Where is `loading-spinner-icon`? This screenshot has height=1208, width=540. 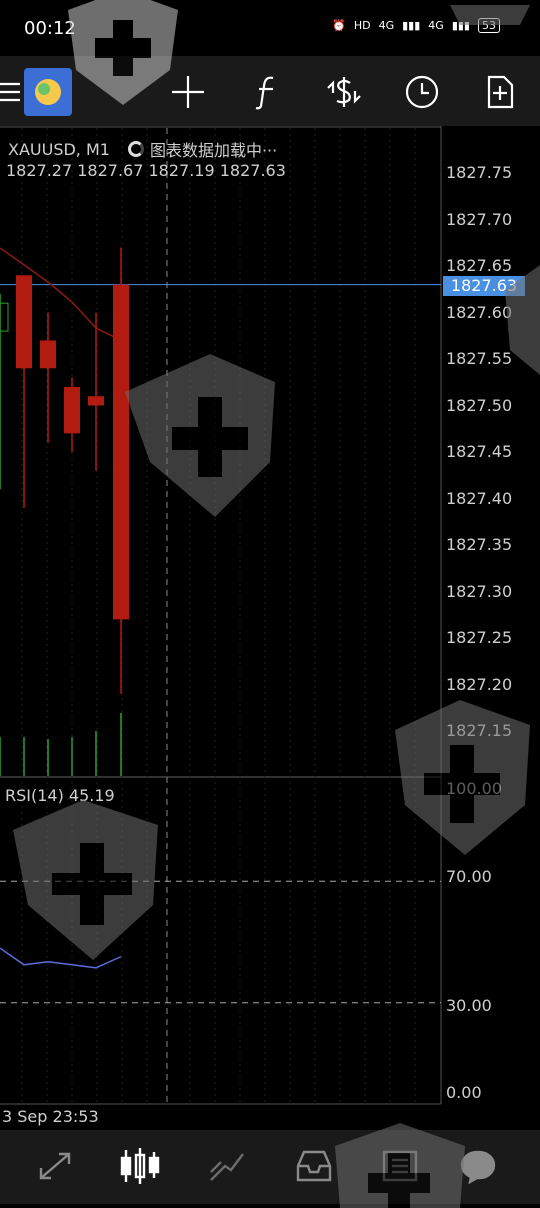
loading-spinner-icon is located at coordinates (135, 149).